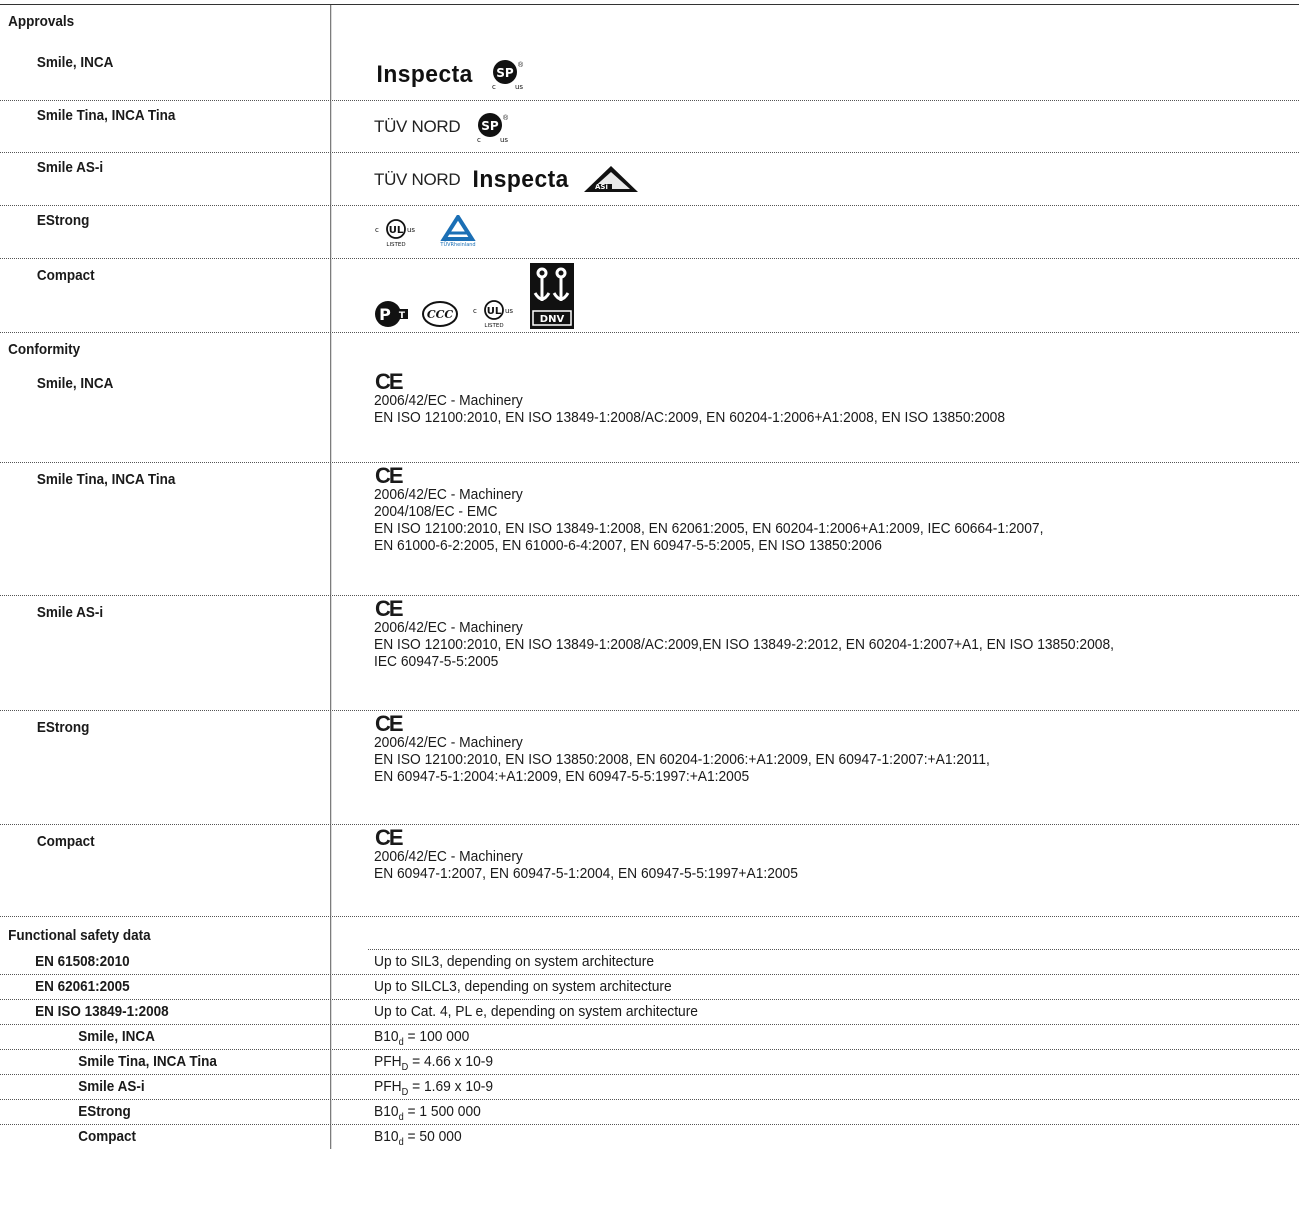 Image resolution: width=1299 pixels, height=1217 pixels. Describe the element at coordinates (552, 319) in the screenshot. I see `svg-text: DNV` at that location.